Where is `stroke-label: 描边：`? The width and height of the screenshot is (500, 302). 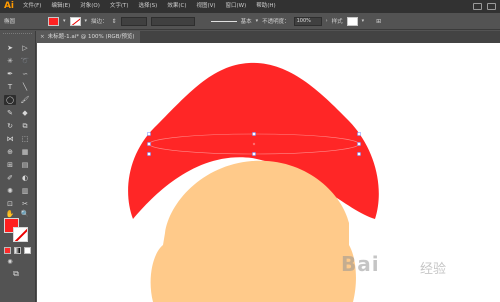 stroke-label: 描边： is located at coordinates (99, 22).